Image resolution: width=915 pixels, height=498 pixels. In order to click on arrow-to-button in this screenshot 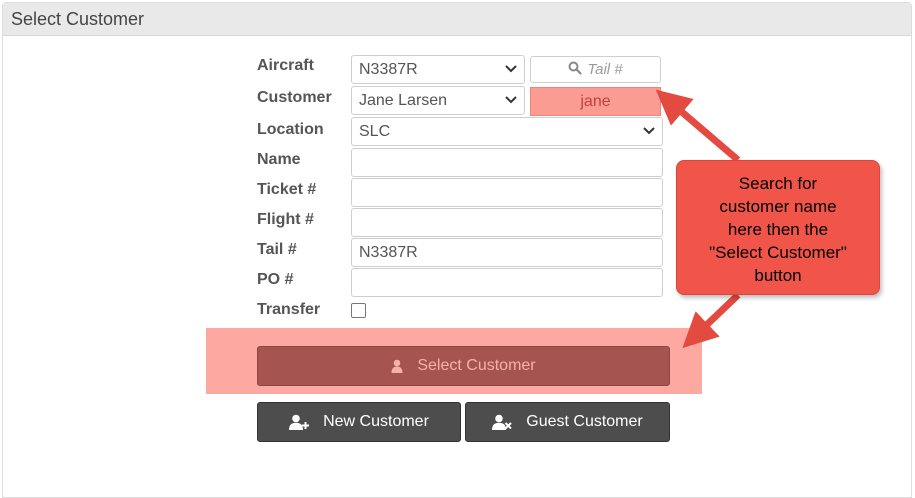, I will do `click(711, 320)`.